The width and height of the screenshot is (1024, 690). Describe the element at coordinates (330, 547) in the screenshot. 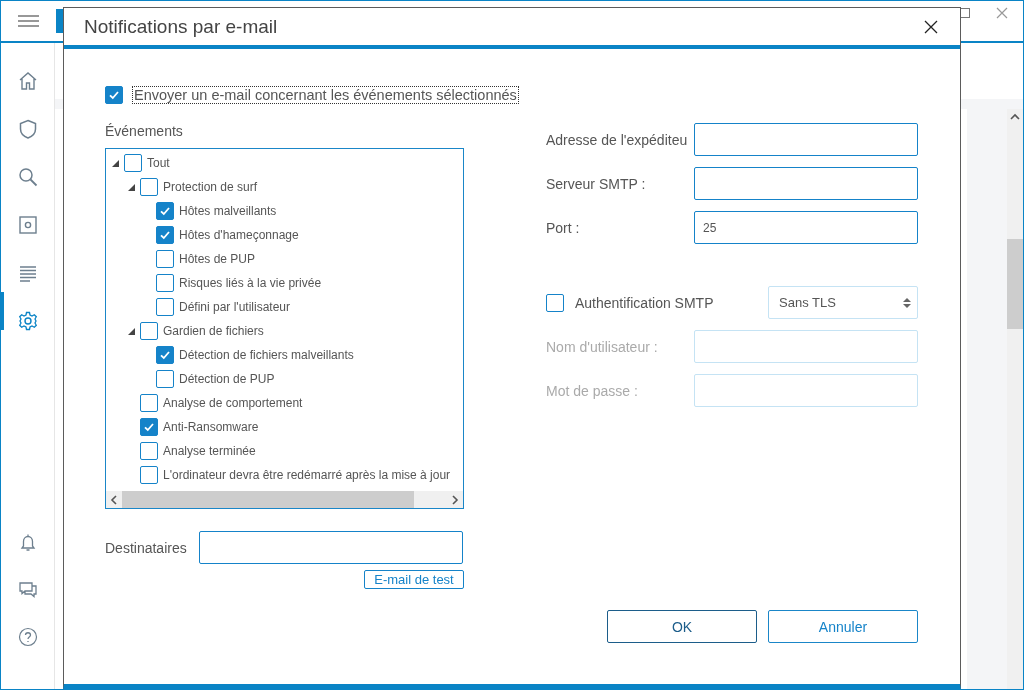

I see `recipients-field` at that location.